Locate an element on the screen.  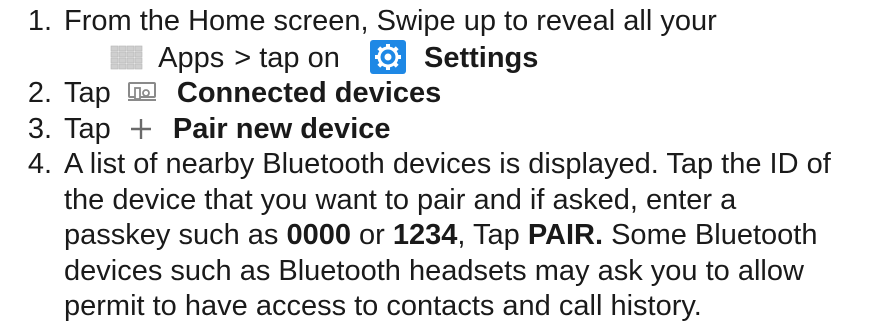
step-number: 3. is located at coordinates (39, 128).